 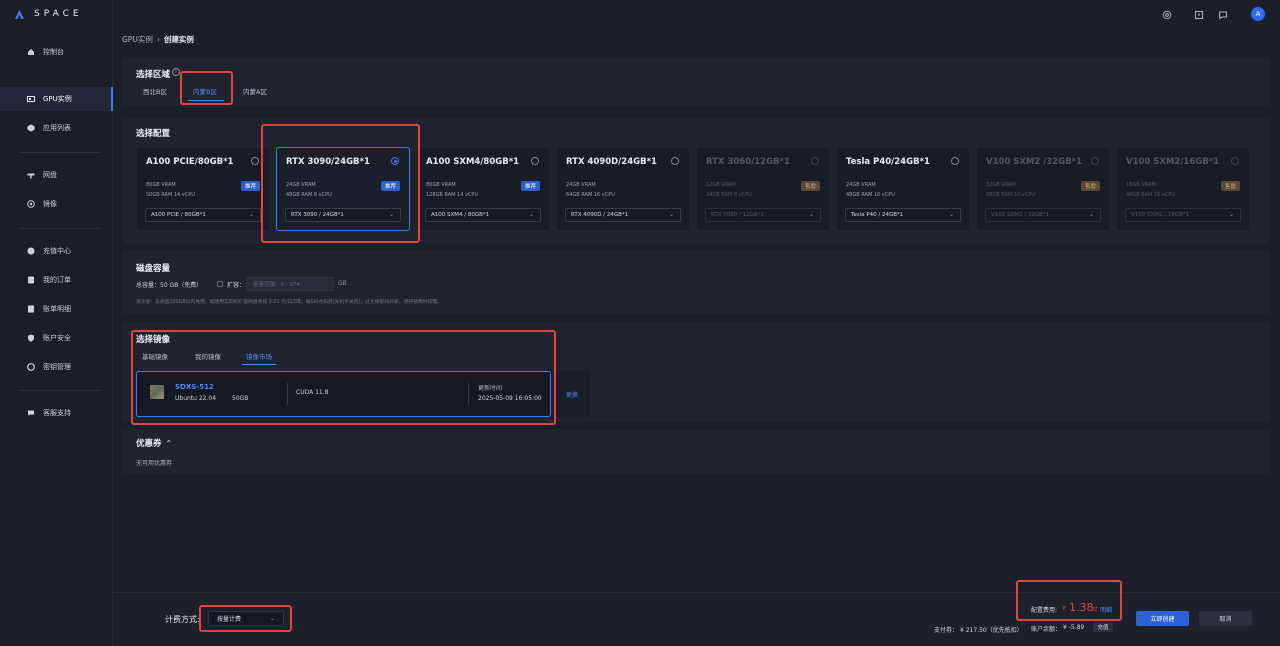 What do you see at coordinates (309, 195) in the screenshot?
I see `gpu-card-ram-cpu: 48GB RAM 8 vCPU` at bounding box center [309, 195].